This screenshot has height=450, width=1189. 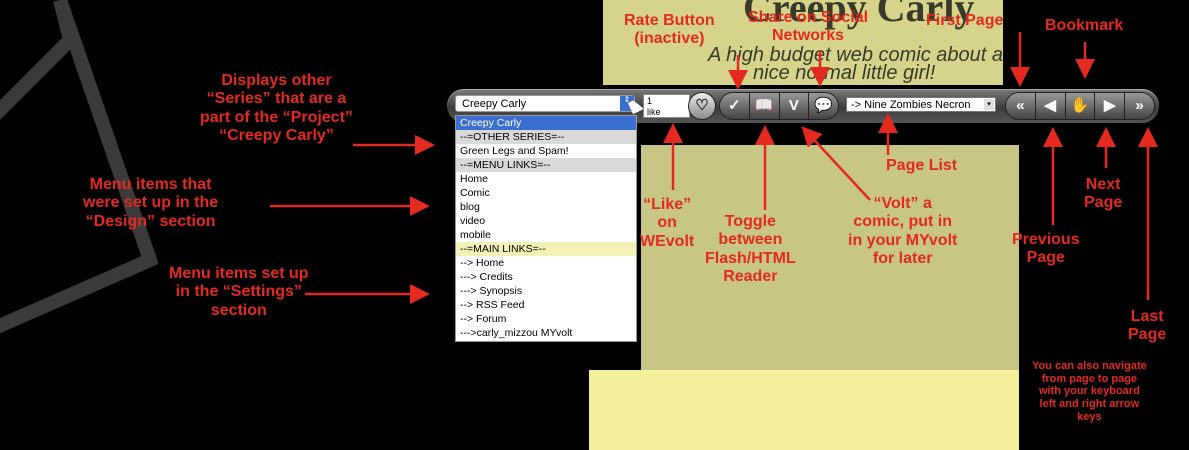 What do you see at coordinates (1084, 25) in the screenshot?
I see `annotation-bookmark: Bookmark` at bounding box center [1084, 25].